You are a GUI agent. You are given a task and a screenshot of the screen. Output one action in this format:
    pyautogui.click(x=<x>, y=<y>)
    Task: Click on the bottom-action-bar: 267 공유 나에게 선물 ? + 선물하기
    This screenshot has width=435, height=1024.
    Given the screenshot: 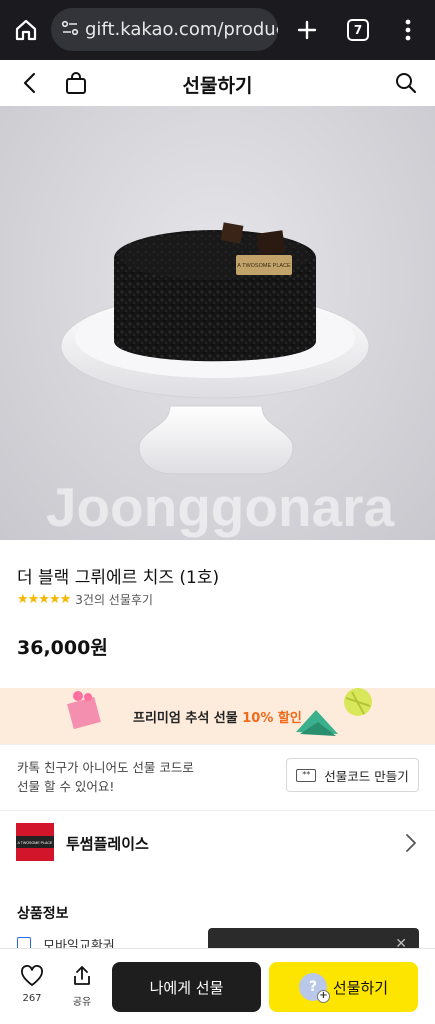 What is the action you would take?
    pyautogui.click(x=217, y=986)
    